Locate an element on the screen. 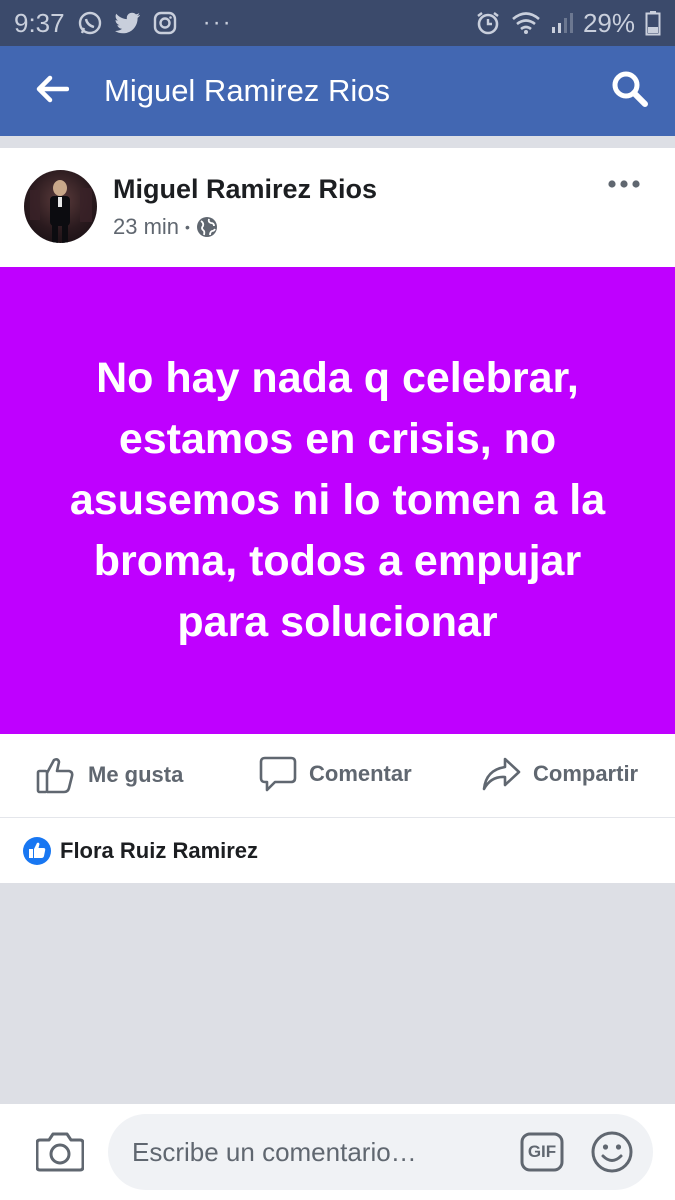 This screenshot has height=1200, width=675. camera-button is located at coordinates (60, 1153).